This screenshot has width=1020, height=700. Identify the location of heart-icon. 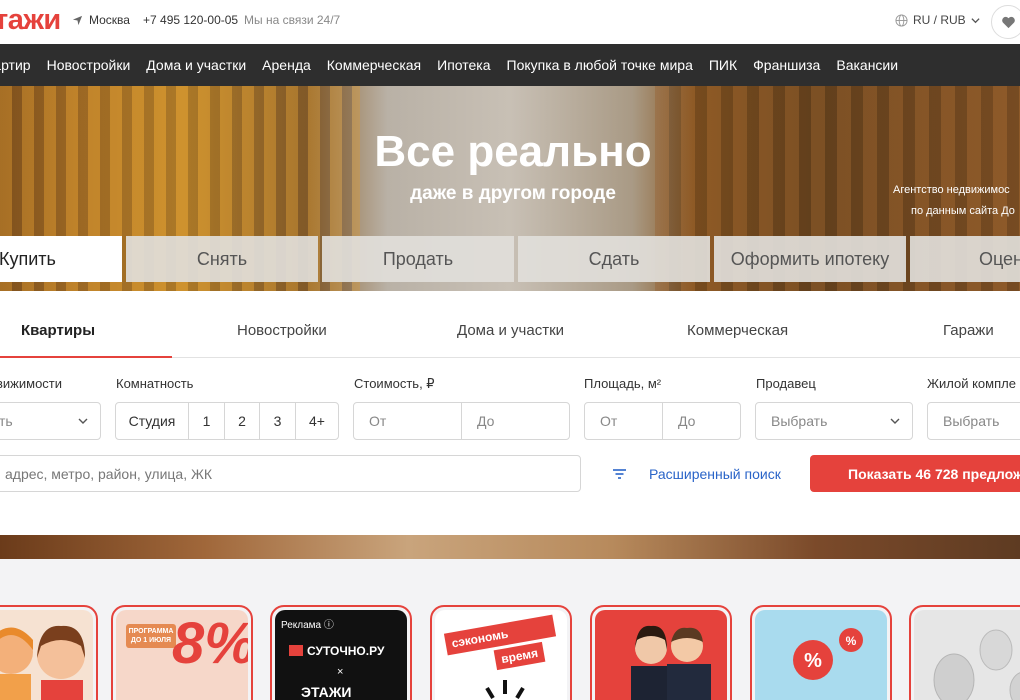
(1008, 22).